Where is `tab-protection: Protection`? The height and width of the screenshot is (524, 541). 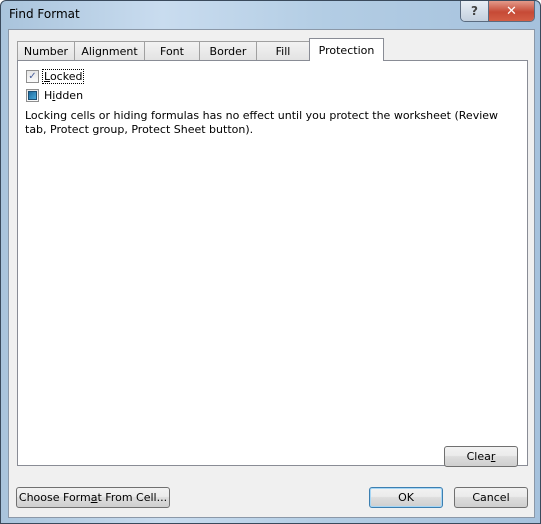 tab-protection: Protection is located at coordinates (346, 49).